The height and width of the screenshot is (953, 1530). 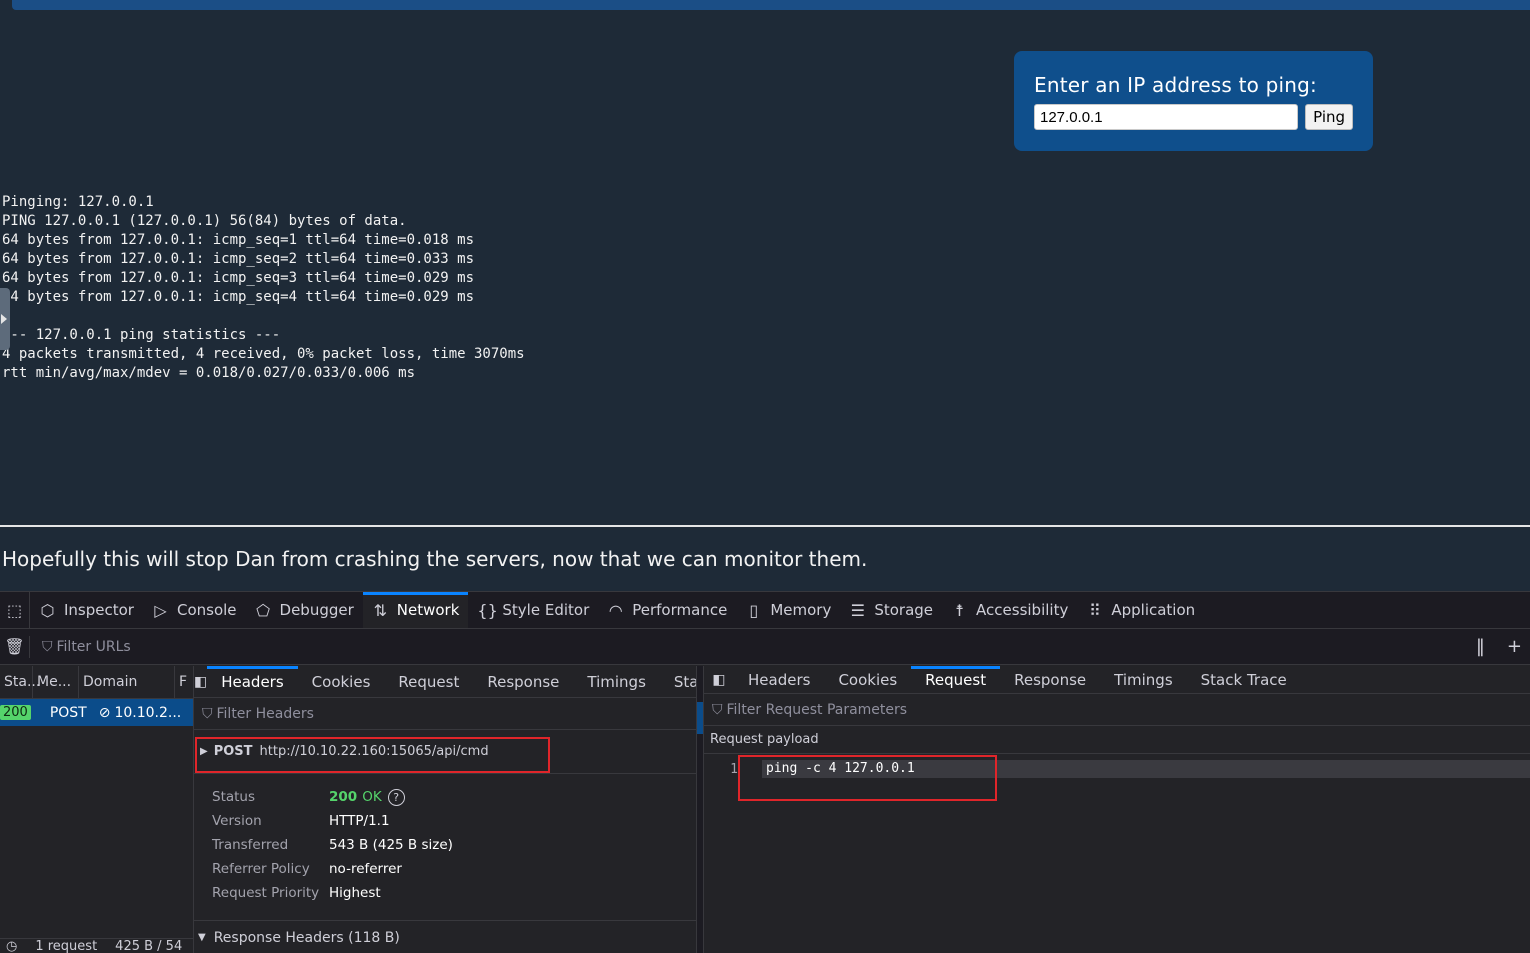 What do you see at coordinates (99, 610) in the screenshot?
I see `tab-label: Inspector` at bounding box center [99, 610].